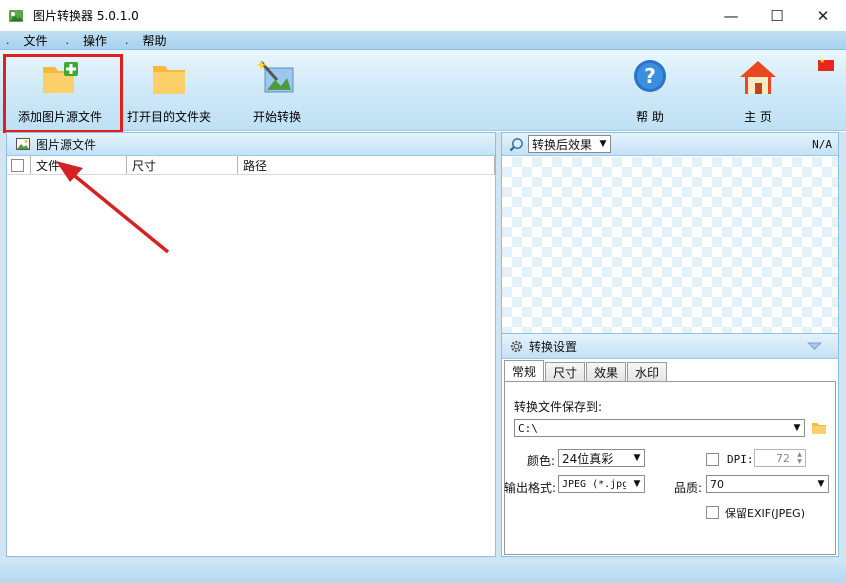 Image resolution: width=846 pixels, height=583 pixels. What do you see at coordinates (423, 90) in the screenshot?
I see `toolbar: 添加图片源文件 打开目的文件夹 开始转换 ? 帮 助 主 页` at bounding box center [423, 90].